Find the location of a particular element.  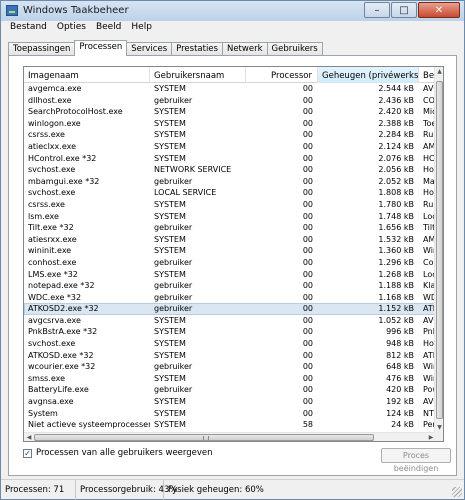

process-memory: 1.808 kB is located at coordinates (396, 193).